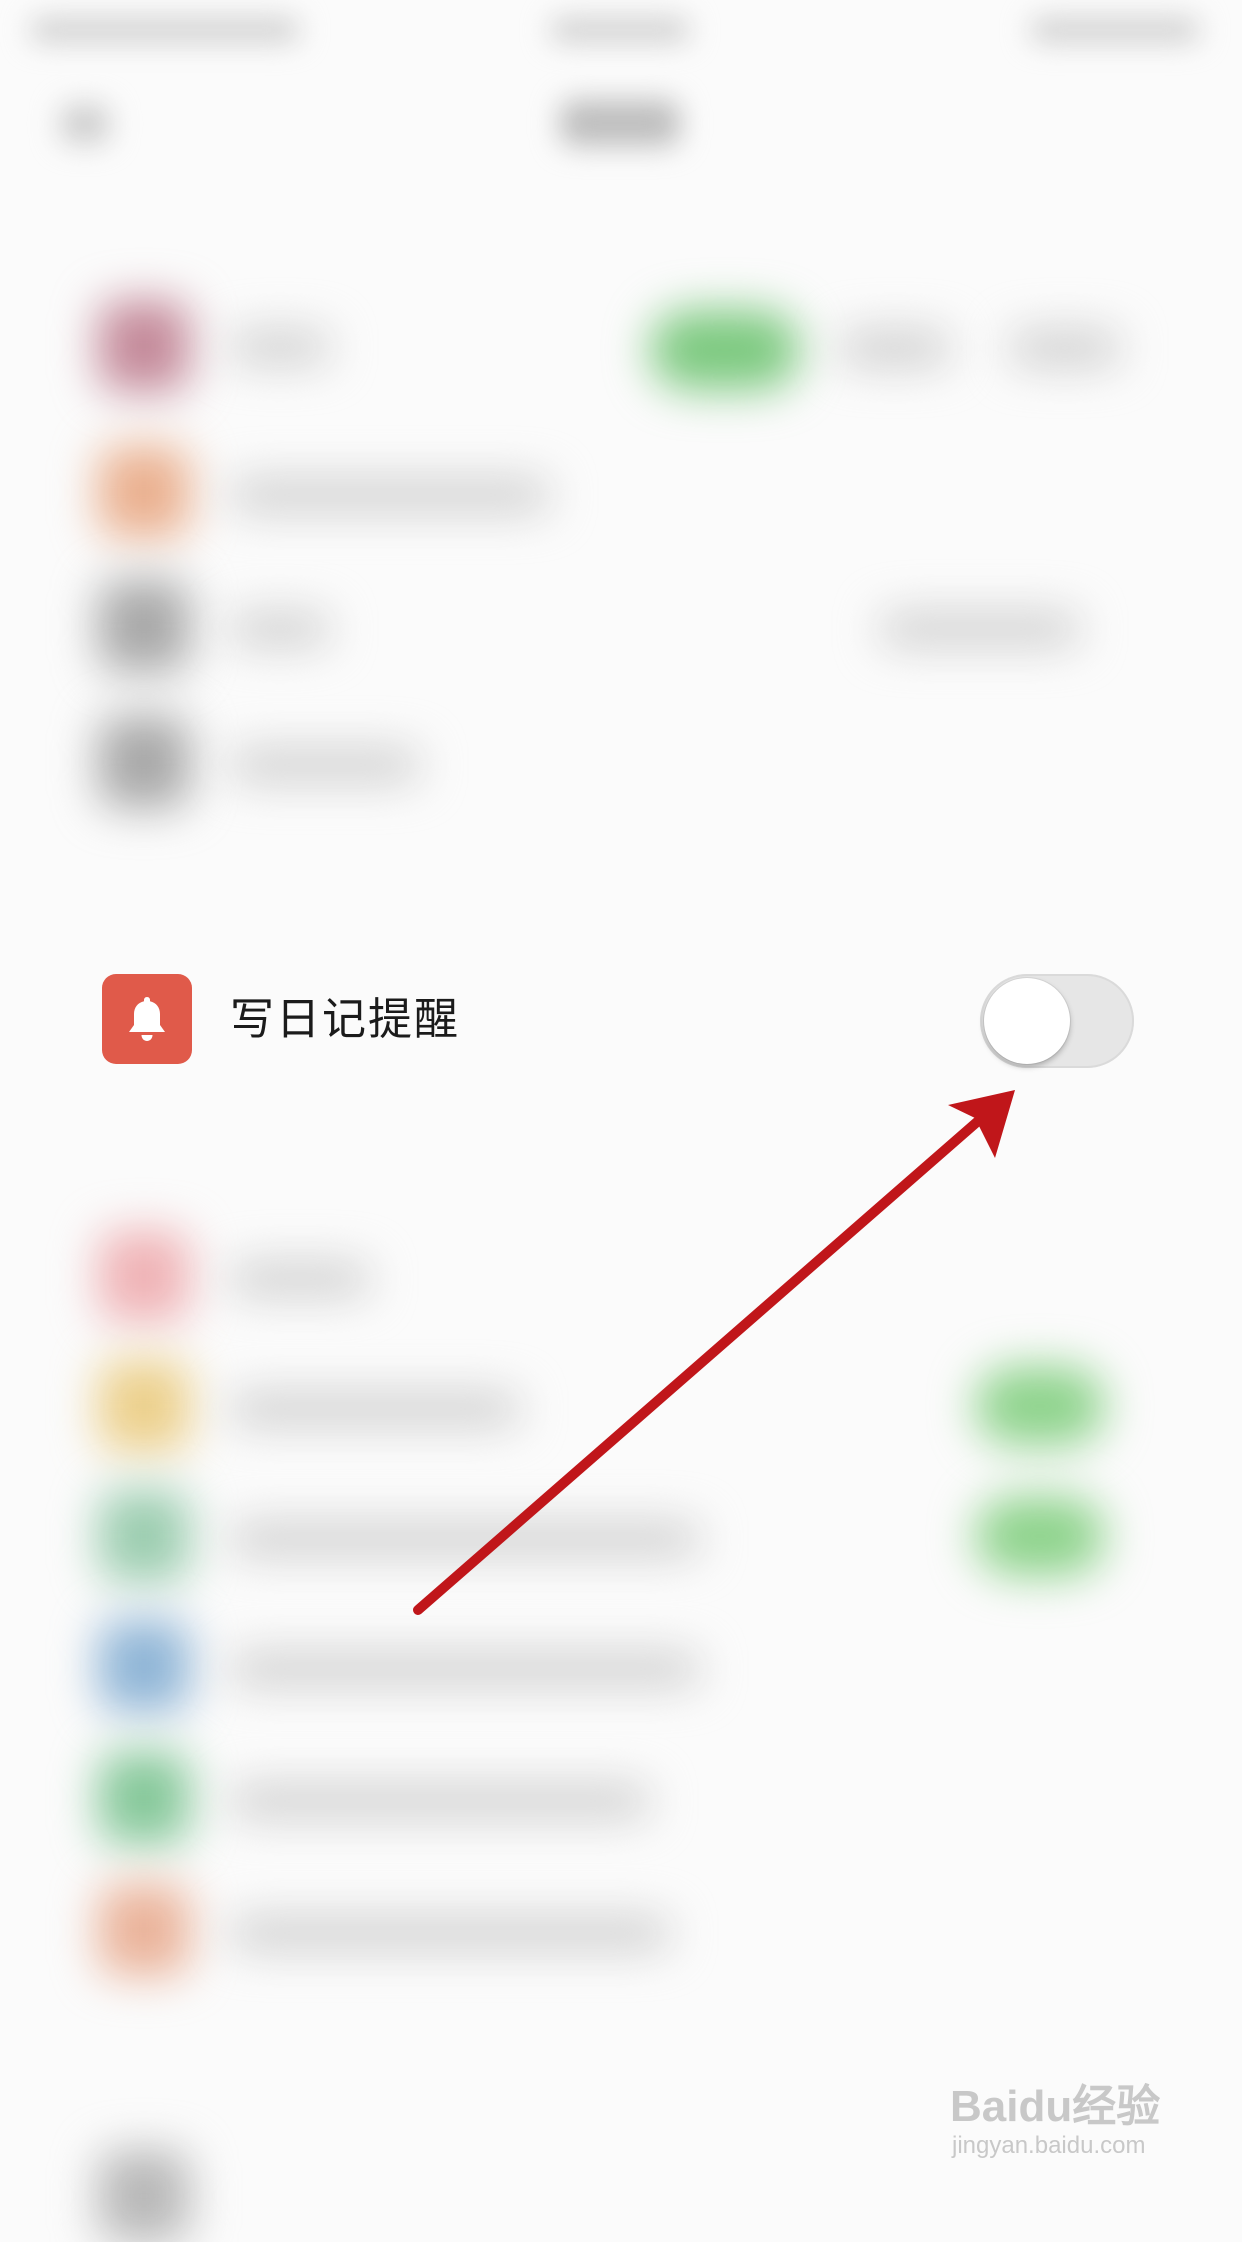  What do you see at coordinates (714, 1352) in the screenshot?
I see `annotation-arrow` at bounding box center [714, 1352].